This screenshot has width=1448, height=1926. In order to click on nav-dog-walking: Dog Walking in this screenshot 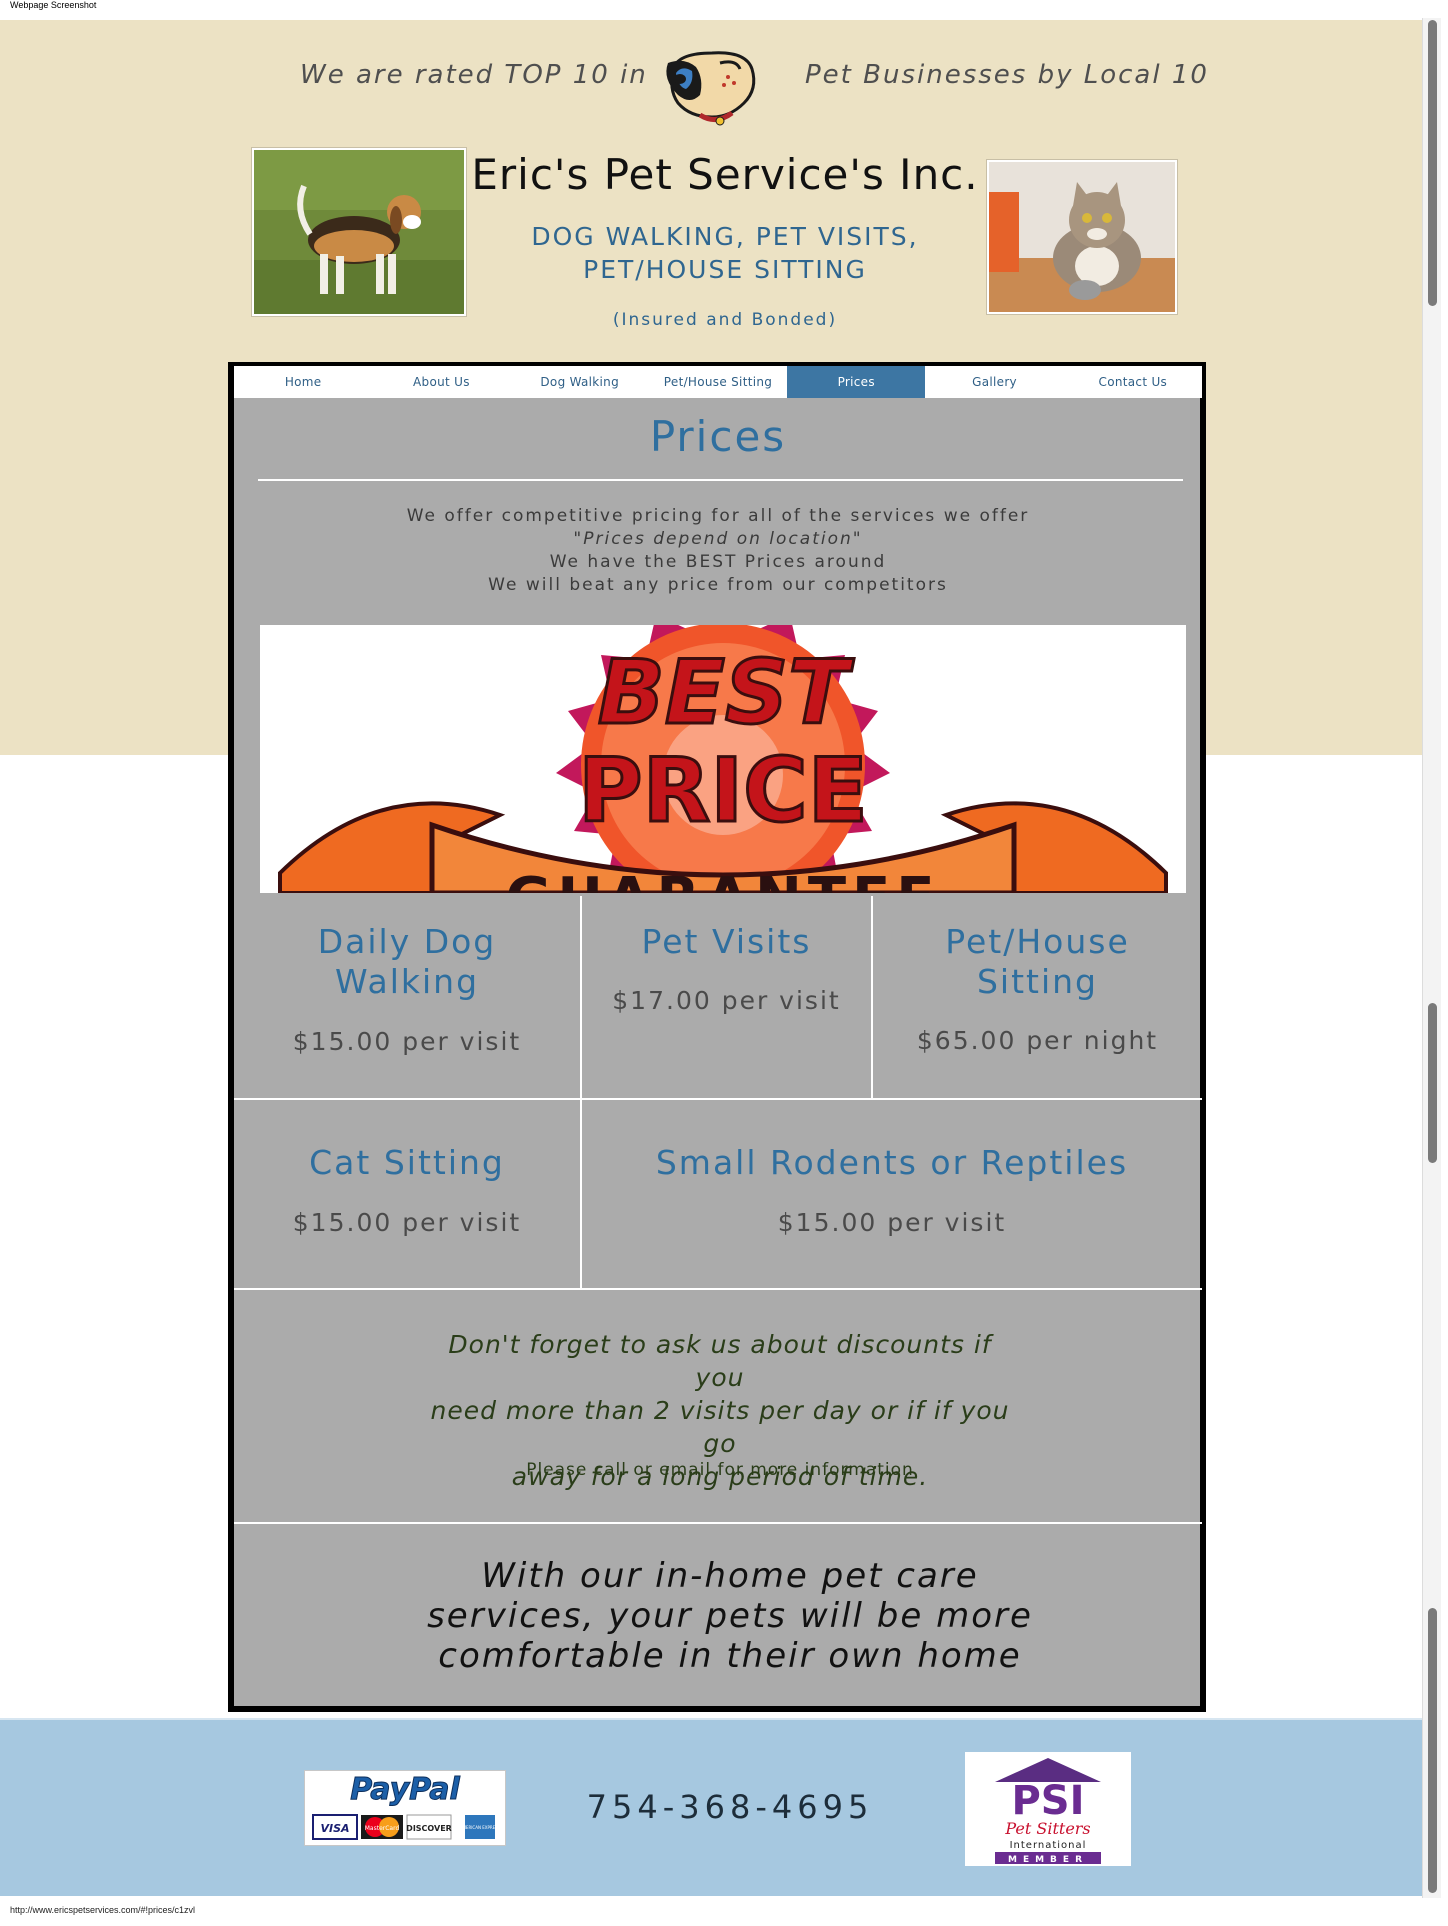, I will do `click(580, 382)`.